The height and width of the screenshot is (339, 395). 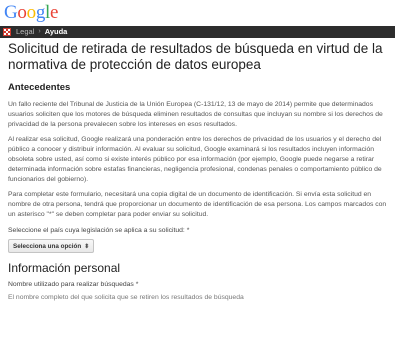 What do you see at coordinates (39, 87) in the screenshot?
I see `section-heading-antecedentes: Antecedentes` at bounding box center [39, 87].